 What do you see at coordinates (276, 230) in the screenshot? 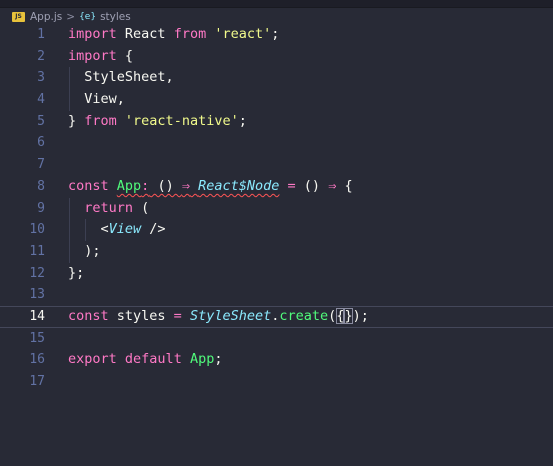
I see `code-line: 10 <View />` at bounding box center [276, 230].